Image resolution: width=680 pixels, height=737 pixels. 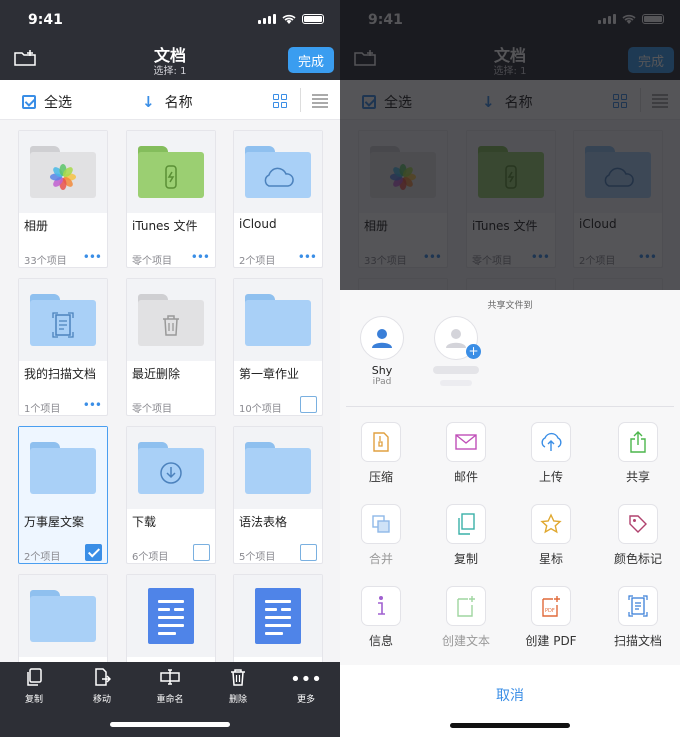 I want to click on action-cloud-upload: 上传, so click(x=551, y=453).